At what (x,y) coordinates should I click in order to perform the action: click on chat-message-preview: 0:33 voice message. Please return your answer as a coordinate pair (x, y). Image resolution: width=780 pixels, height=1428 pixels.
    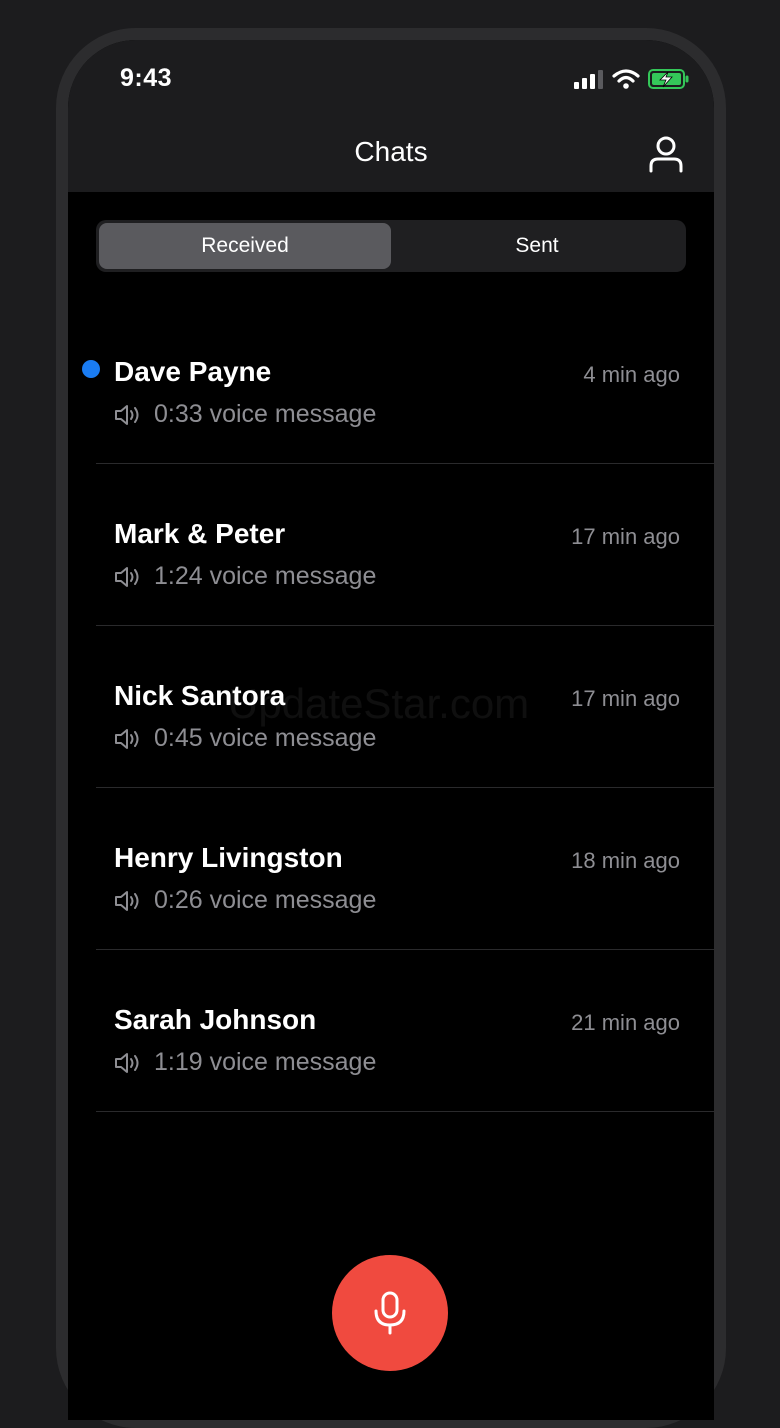
    Looking at the image, I should click on (245, 414).